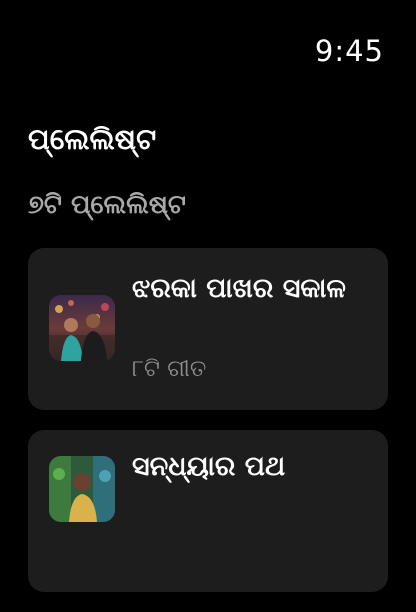 This screenshot has height=612, width=416. I want to click on couple-street-photo-icon, so click(82, 328).